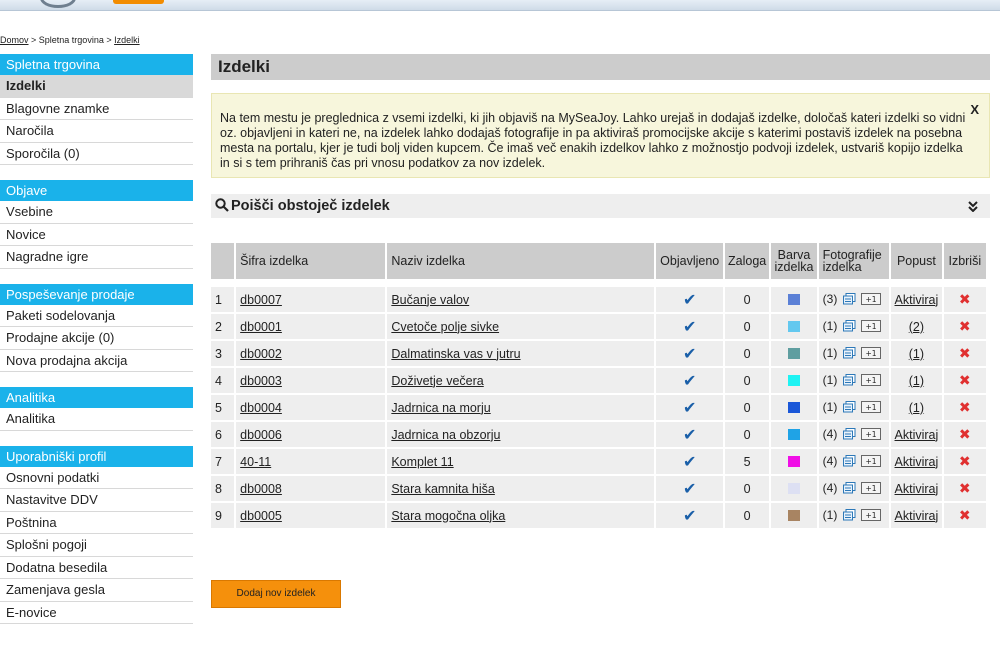  Describe the element at coordinates (430, 300) in the screenshot. I see `product-name-link: Bučanje valov` at that location.